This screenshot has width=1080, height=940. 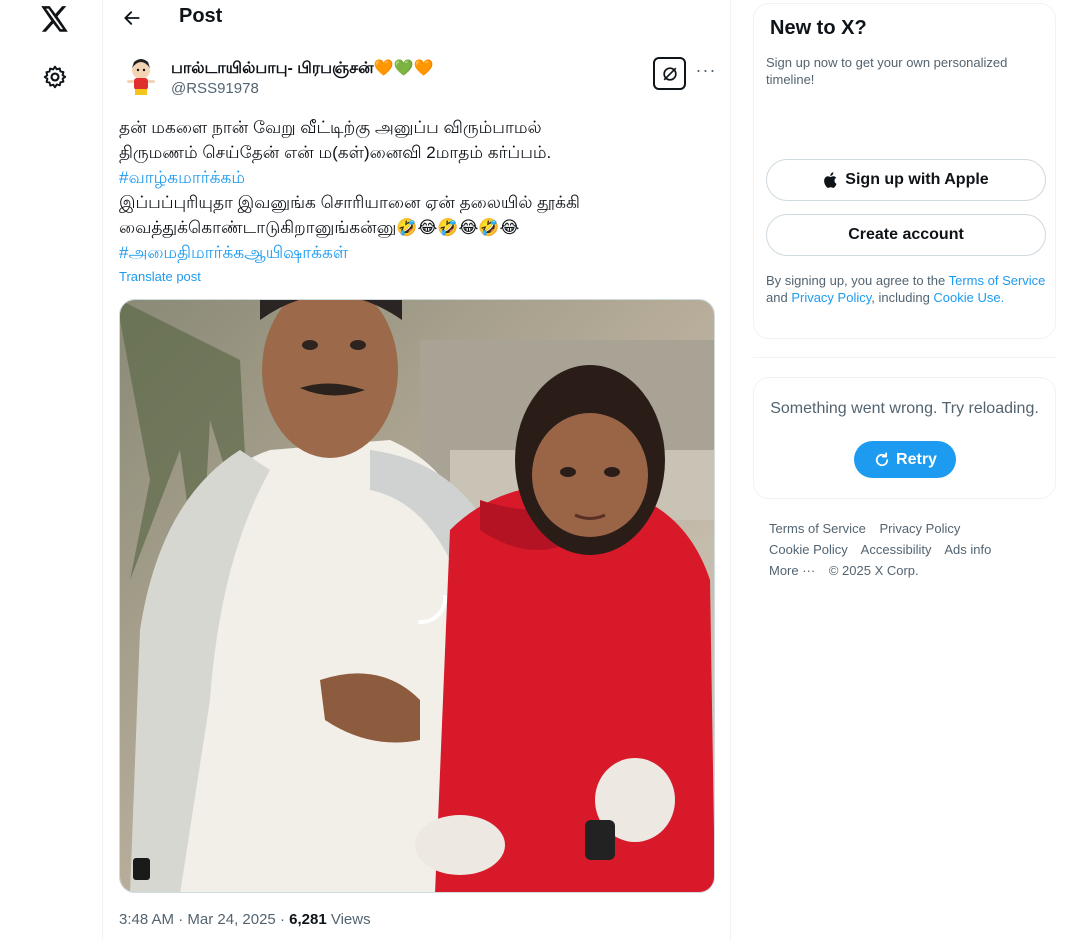 I want to click on back-button, so click(x=132, y=18).